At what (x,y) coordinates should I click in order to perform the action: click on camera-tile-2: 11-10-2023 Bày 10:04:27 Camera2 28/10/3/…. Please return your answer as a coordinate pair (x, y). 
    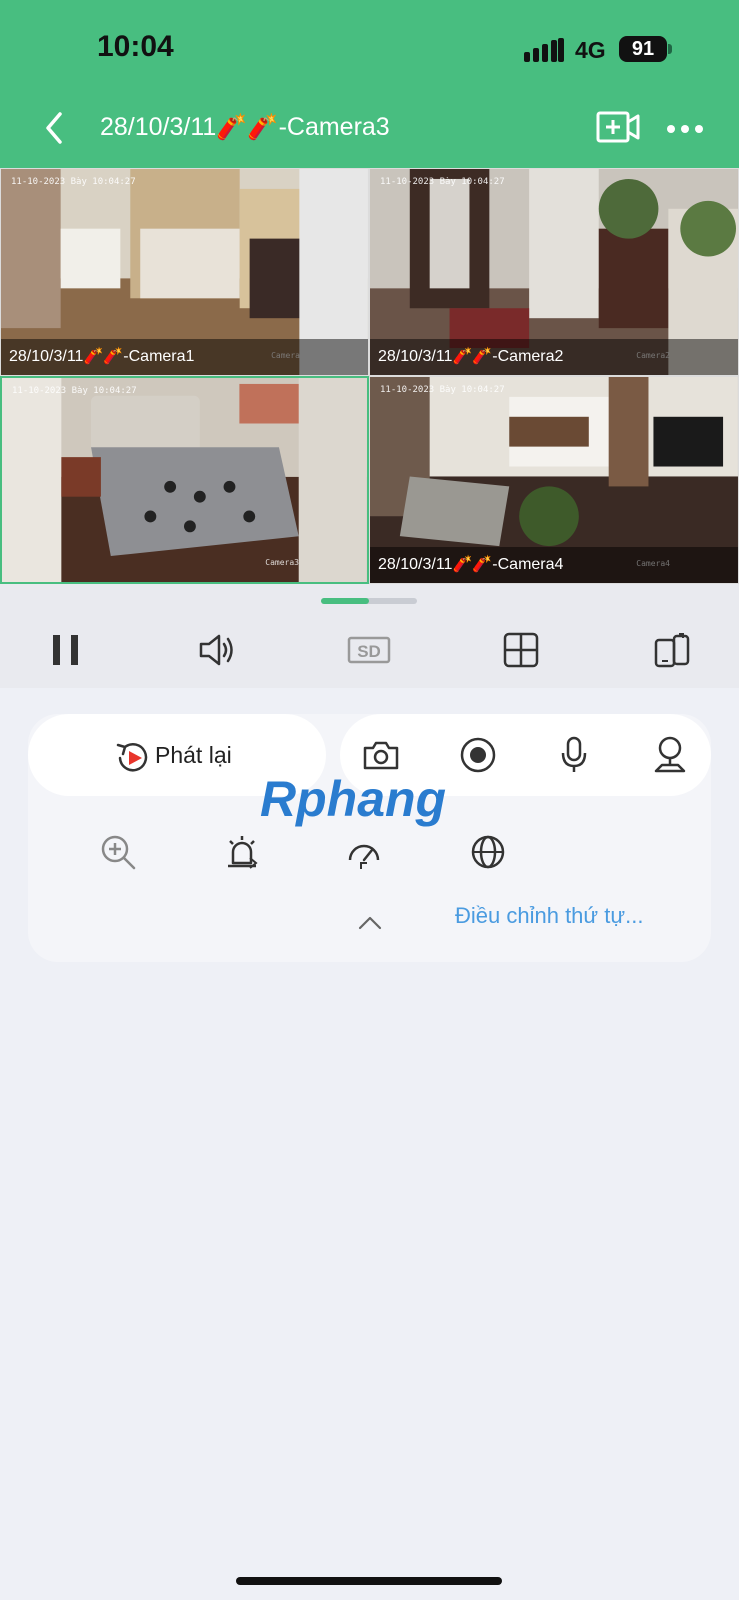
    Looking at the image, I should click on (554, 272).